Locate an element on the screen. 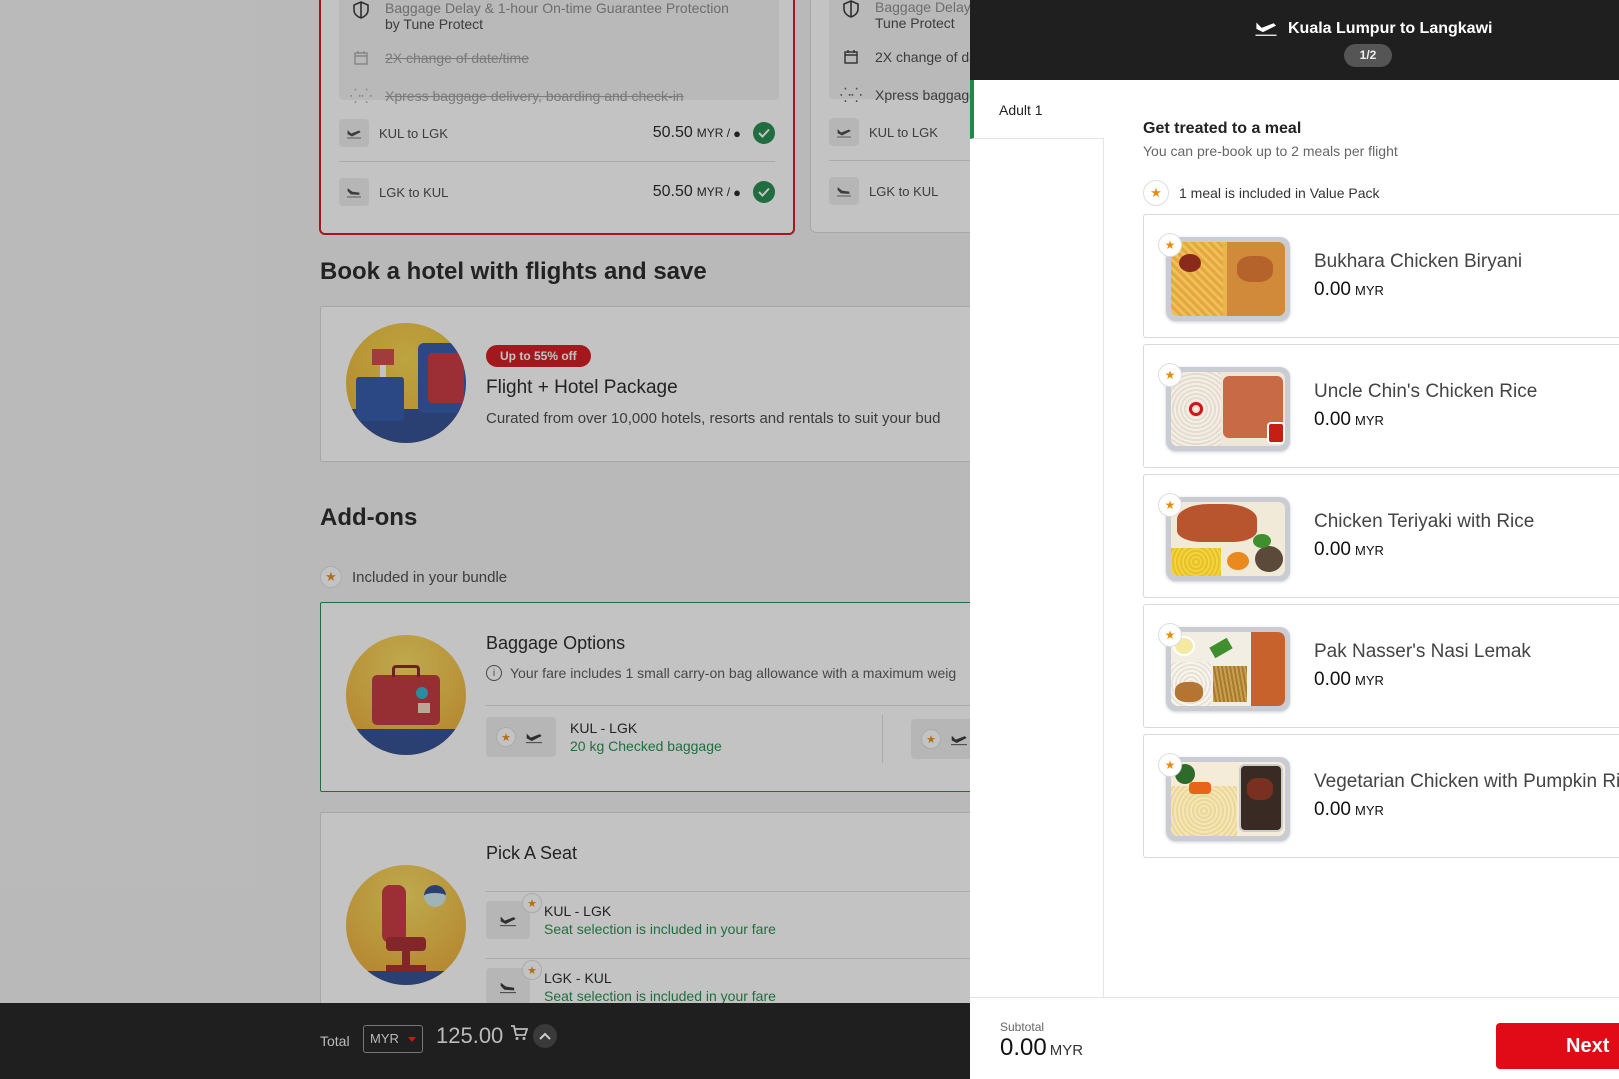  meal-card-biryani: ★ Bukhara Chicken Biryani 0.00 MYR is located at coordinates (1381, 276).